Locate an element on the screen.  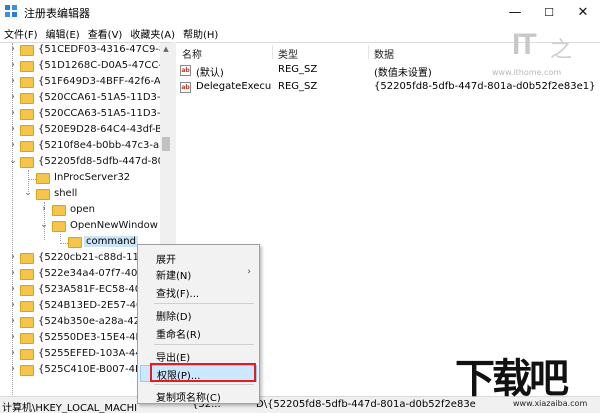
value-data: (数值未设置) is located at coordinates (403, 73).